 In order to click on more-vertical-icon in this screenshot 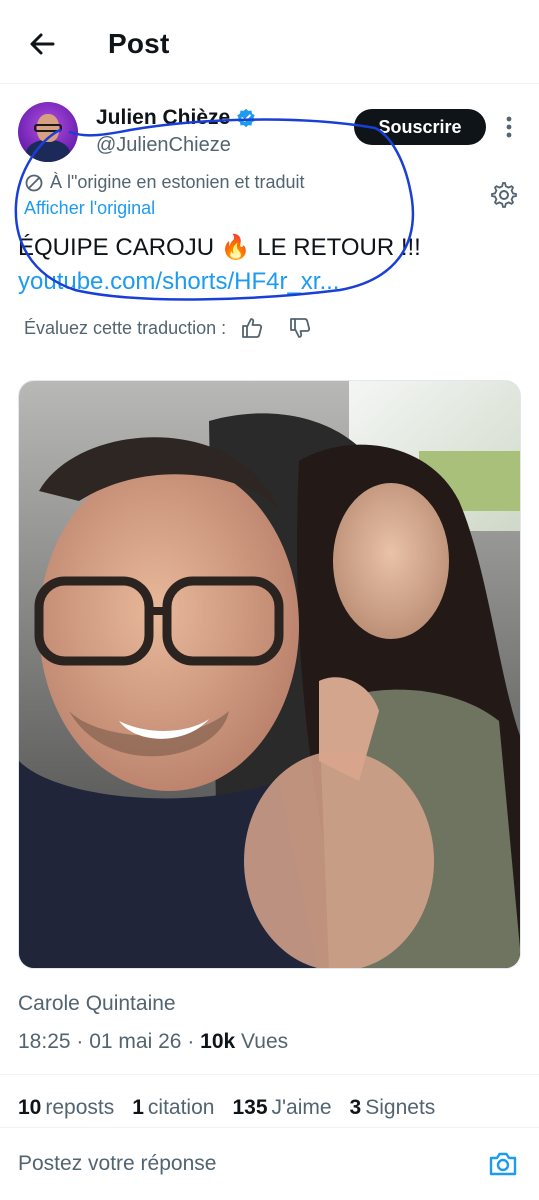, I will do `click(509, 127)`.